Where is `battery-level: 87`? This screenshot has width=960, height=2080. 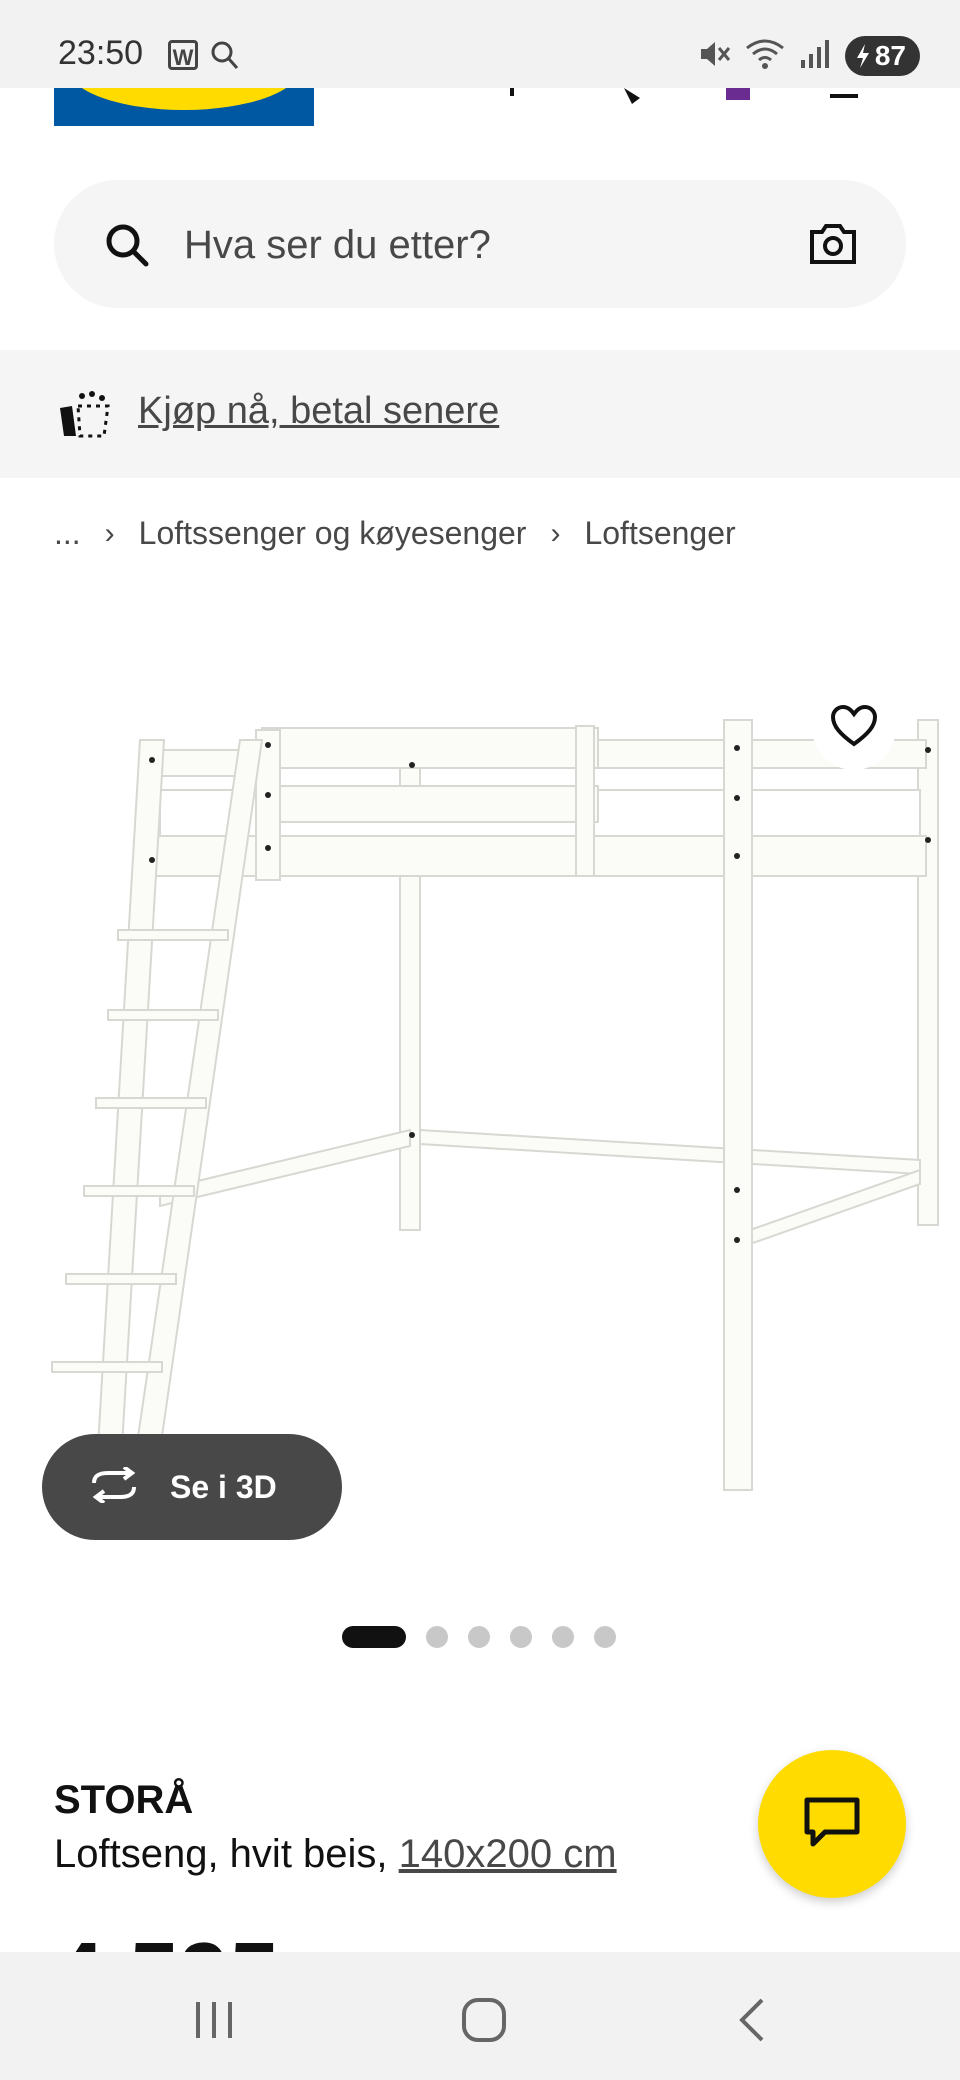
battery-level: 87 is located at coordinates (890, 55).